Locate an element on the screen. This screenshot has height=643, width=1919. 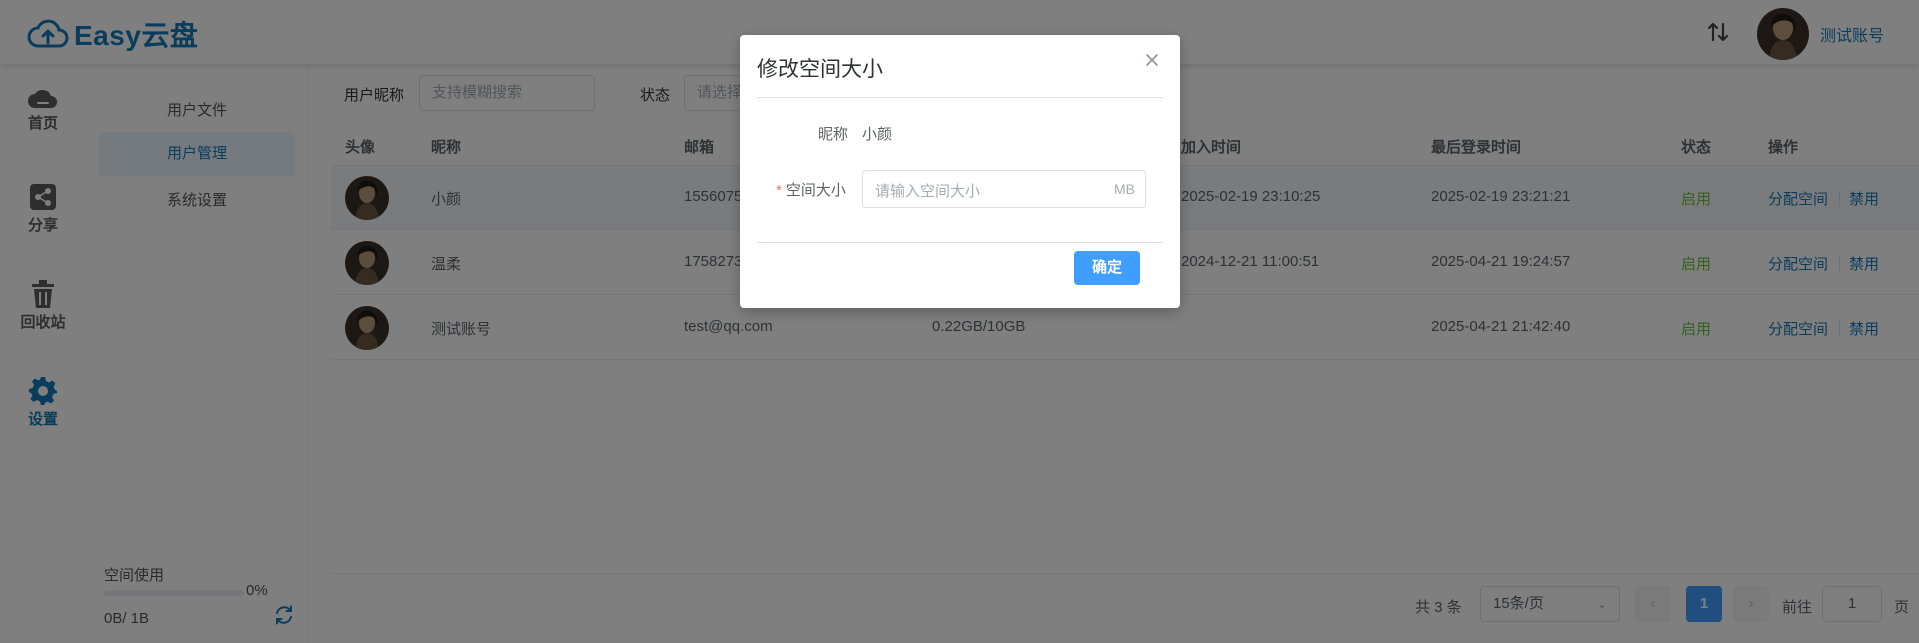
required-mark: * is located at coordinates (779, 190).